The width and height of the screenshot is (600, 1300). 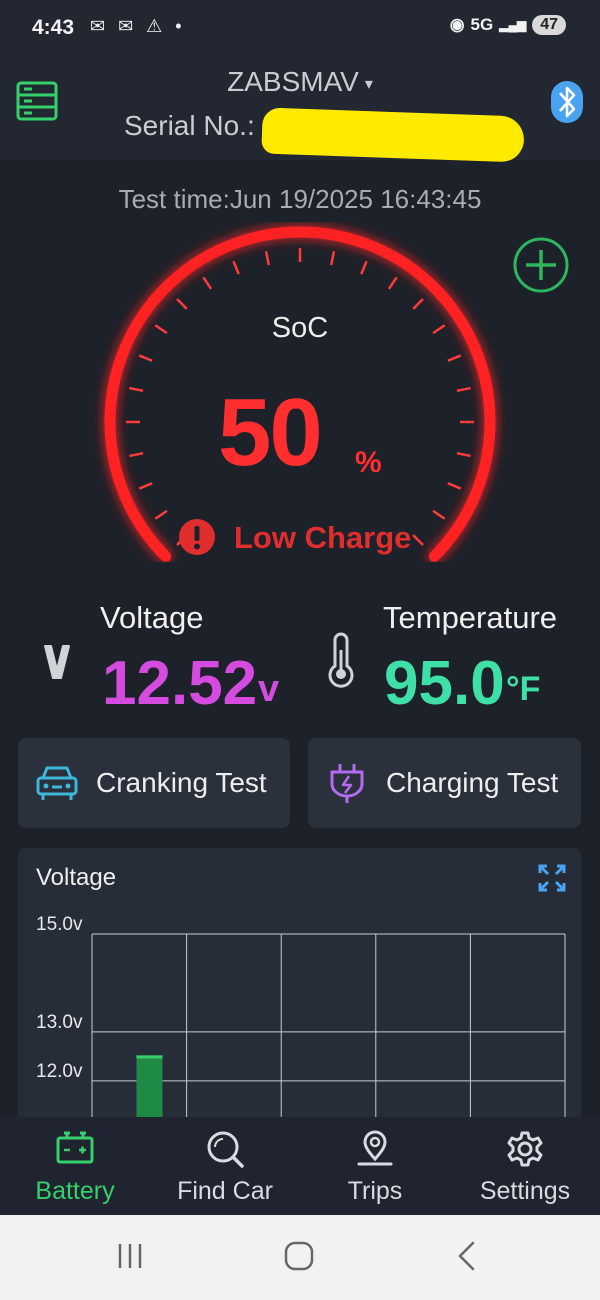 What do you see at coordinates (470, 617) in the screenshot?
I see `temperature-label: Temperature` at bounding box center [470, 617].